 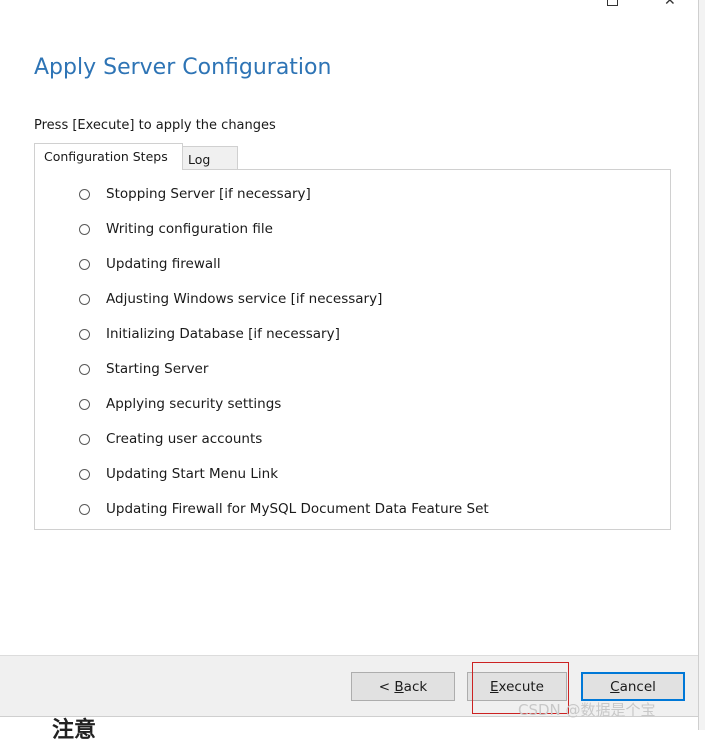 I want to click on step-item: Initializing Database [if necessary], so click(x=209, y=334).